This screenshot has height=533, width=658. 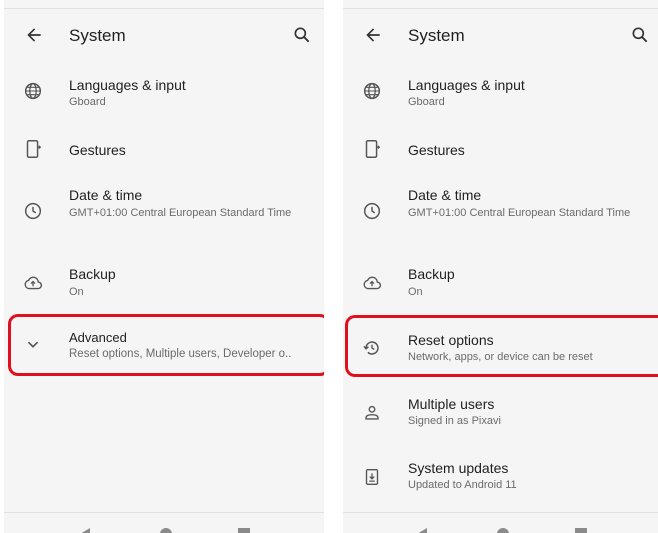 I want to click on setting-title: System updates, so click(x=458, y=468).